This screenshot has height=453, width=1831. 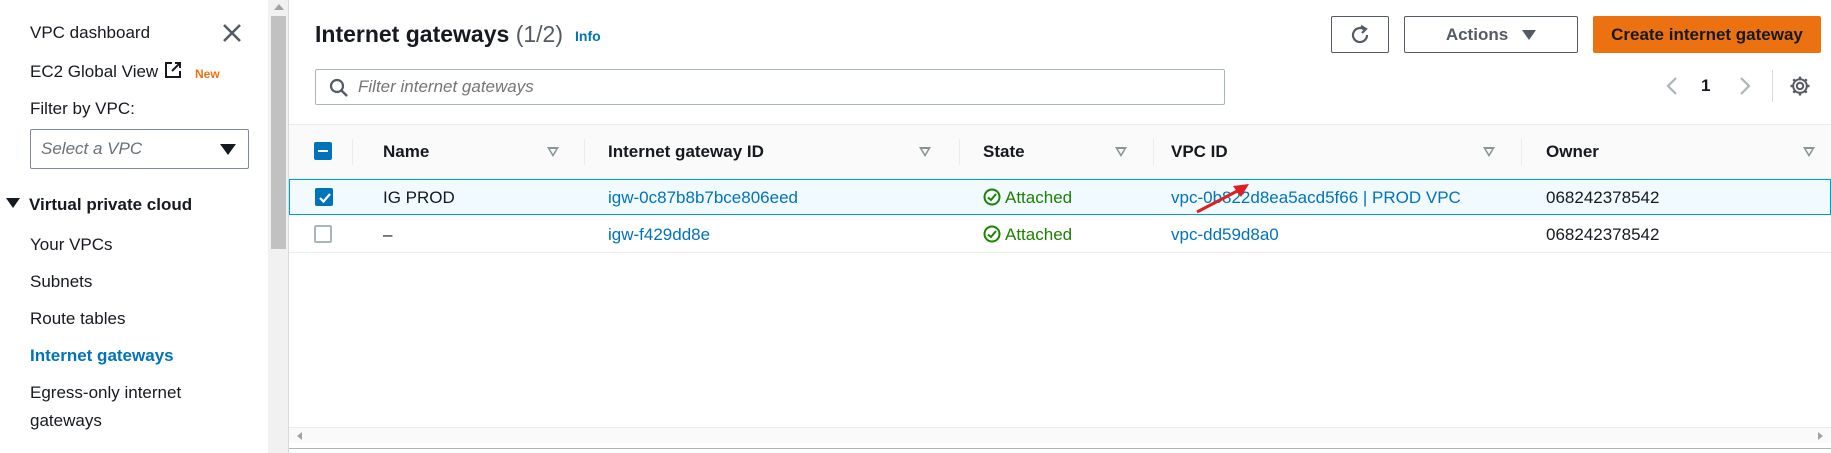 What do you see at coordinates (539, 34) in the screenshot?
I see `selection-count: (1/2)` at bounding box center [539, 34].